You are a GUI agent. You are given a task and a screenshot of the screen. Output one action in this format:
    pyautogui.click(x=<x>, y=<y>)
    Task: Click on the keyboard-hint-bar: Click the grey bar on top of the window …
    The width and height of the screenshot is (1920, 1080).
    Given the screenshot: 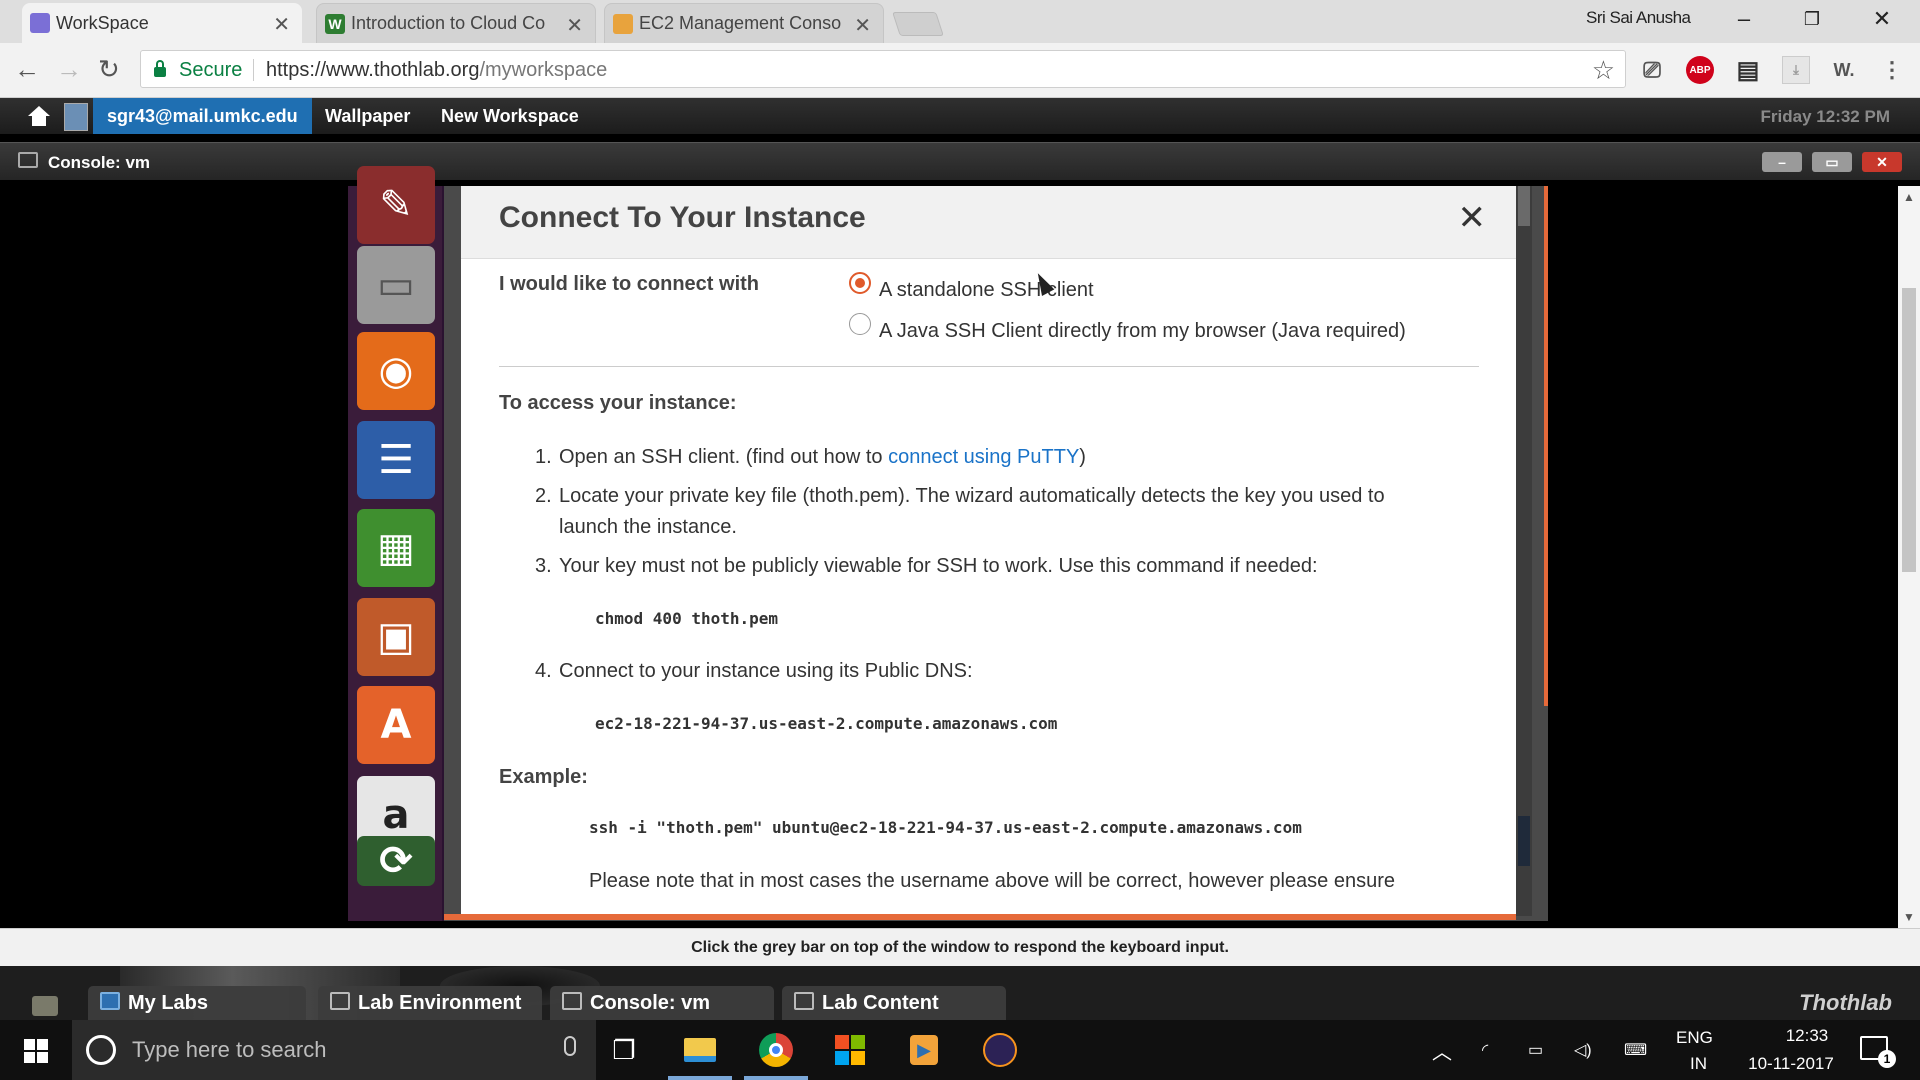 What is the action you would take?
    pyautogui.click(x=960, y=947)
    